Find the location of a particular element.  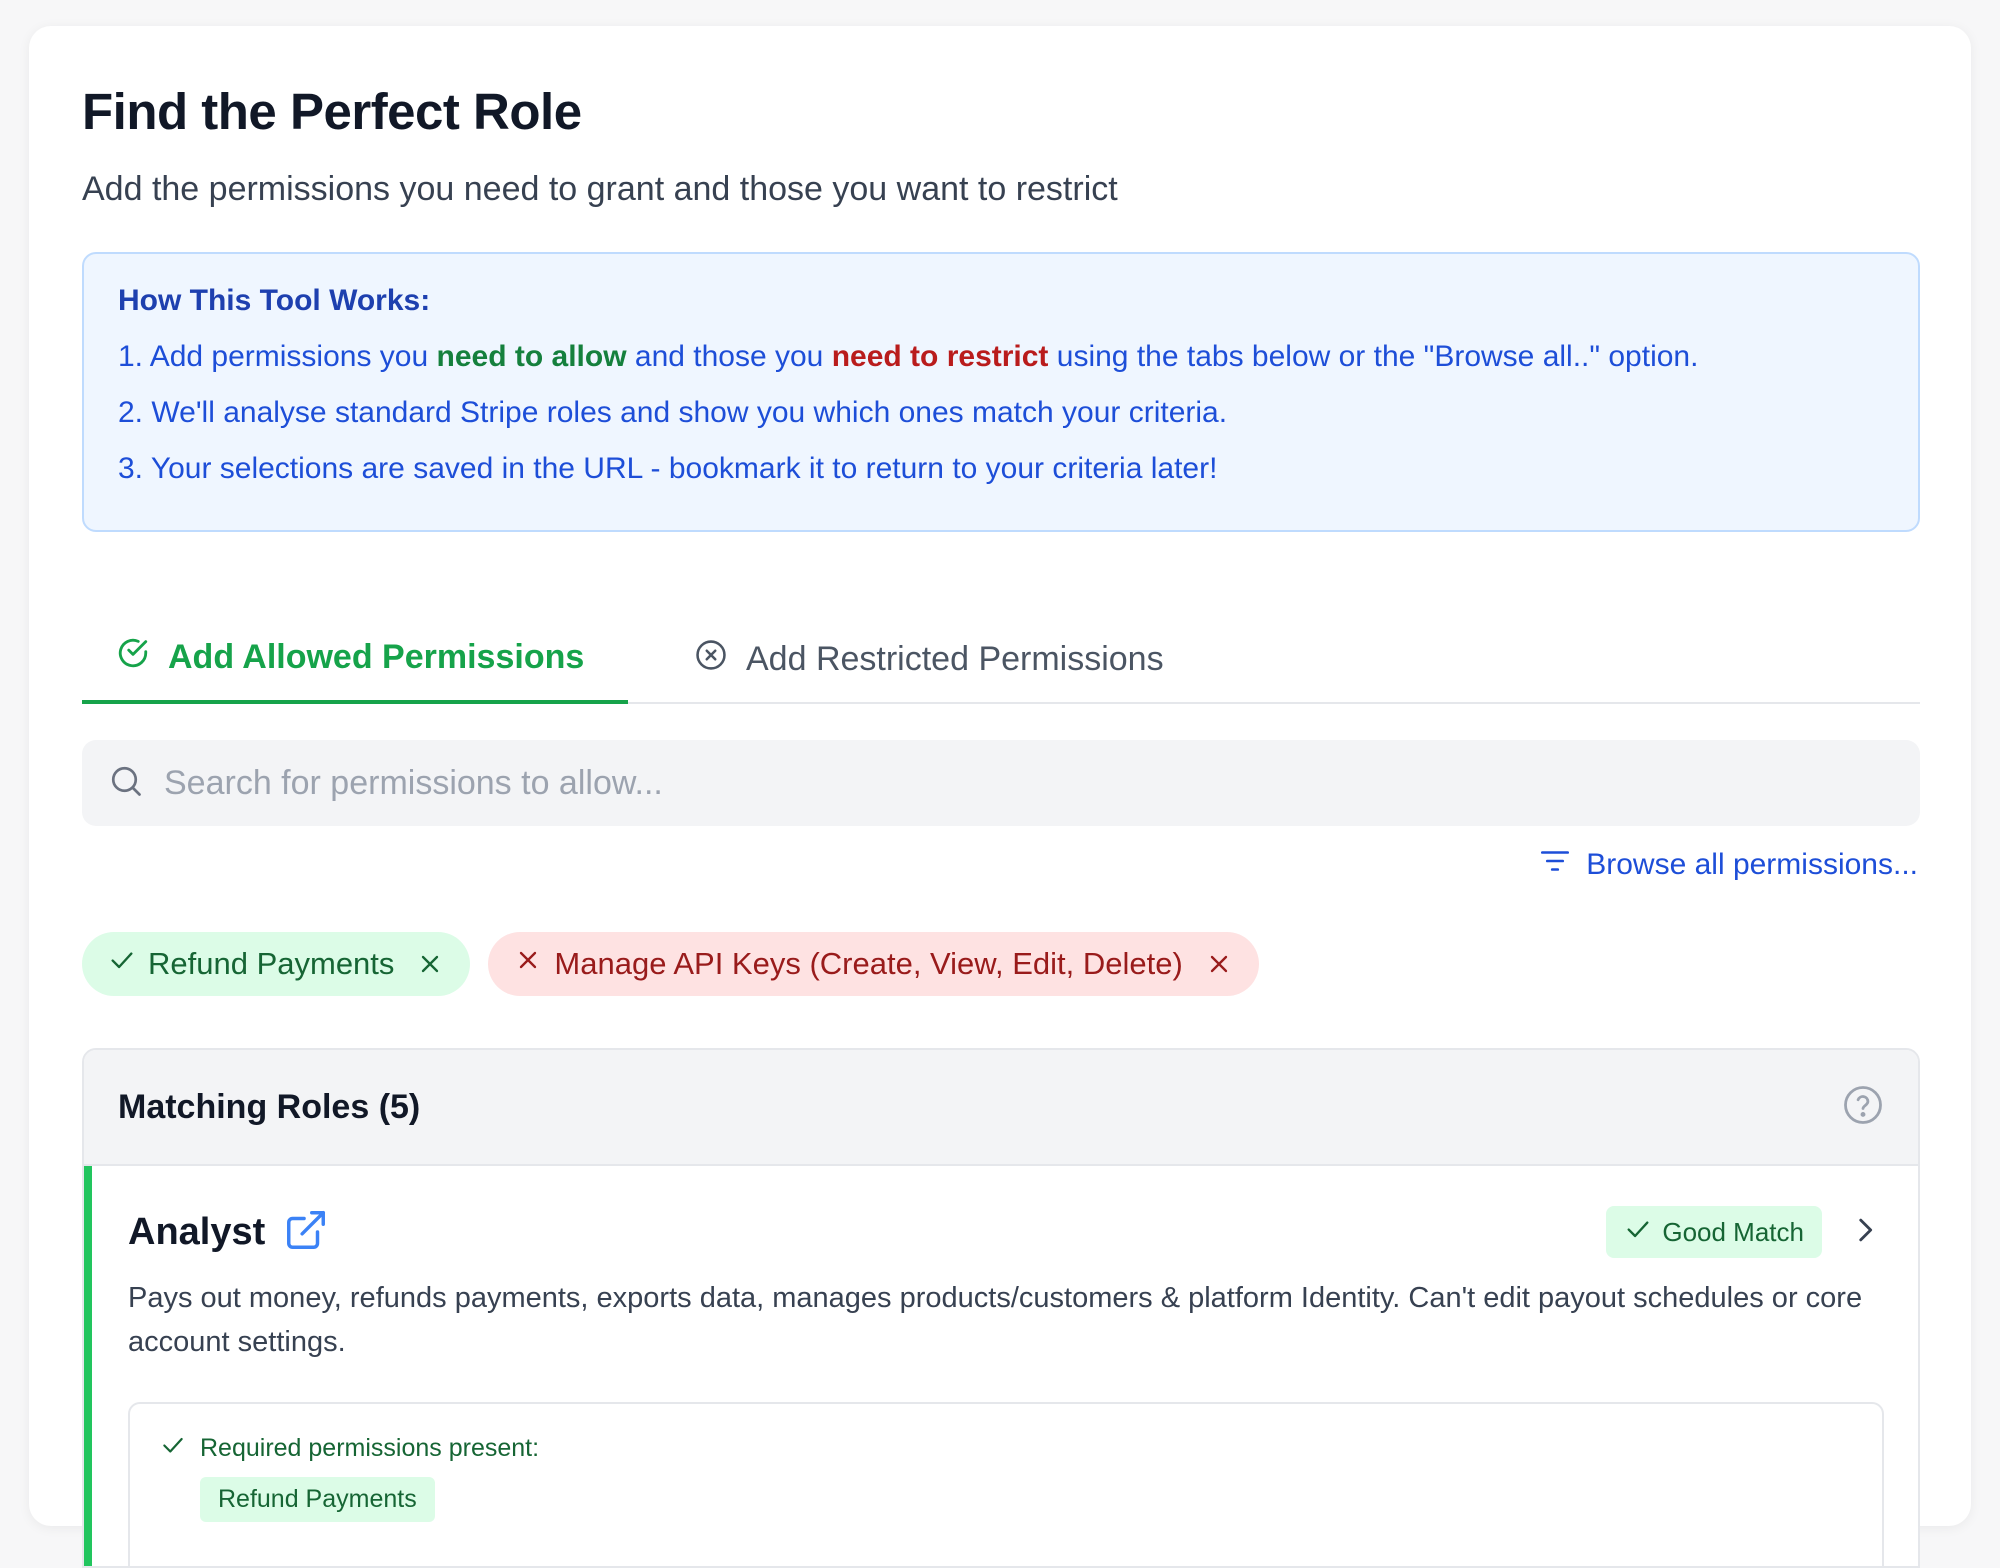

matching-roles-header: Matching Roles (5) is located at coordinates (1001, 1108).